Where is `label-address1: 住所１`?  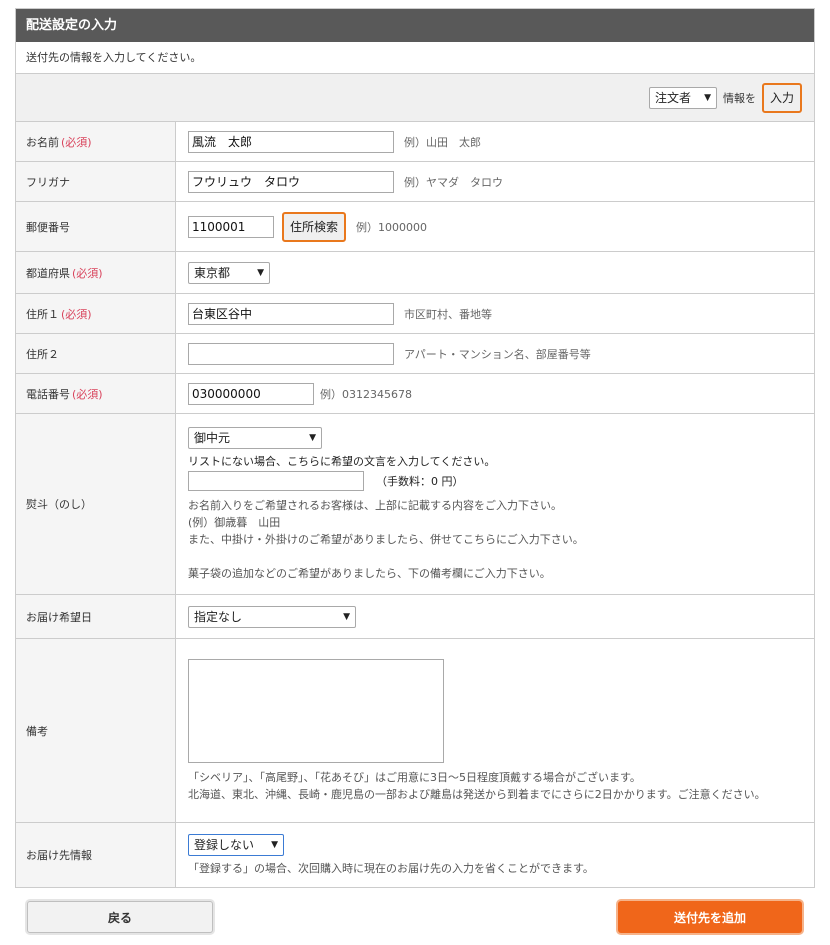
label-address1: 住所１ is located at coordinates (42, 314).